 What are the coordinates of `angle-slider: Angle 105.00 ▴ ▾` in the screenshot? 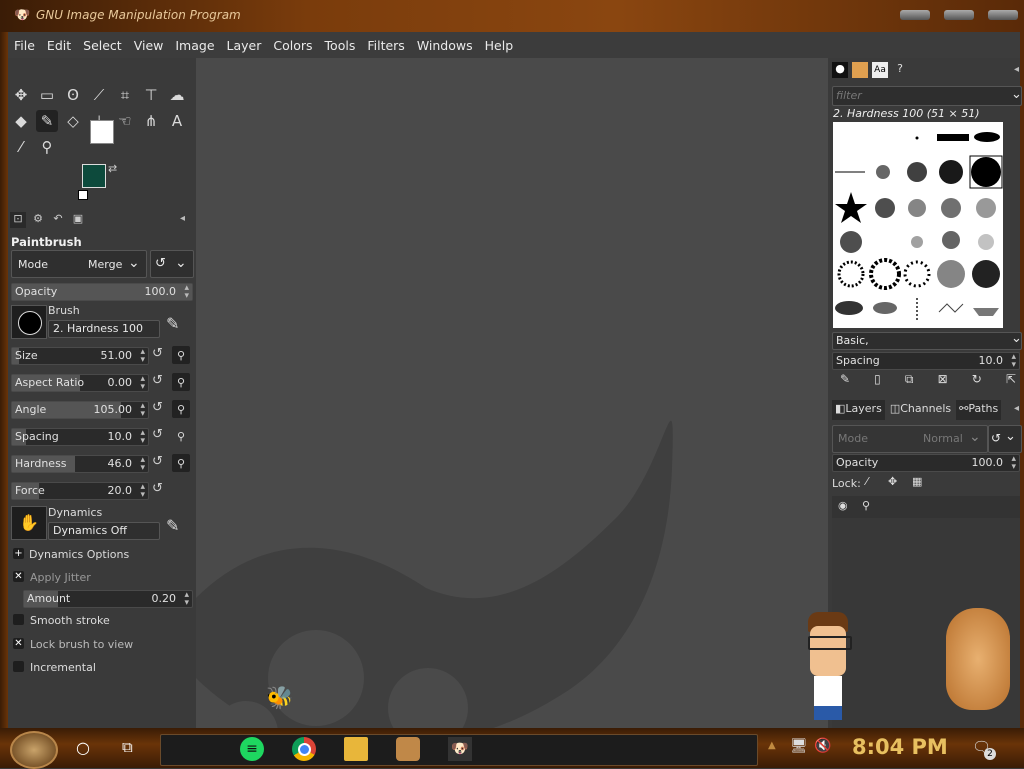 It's located at (80, 410).